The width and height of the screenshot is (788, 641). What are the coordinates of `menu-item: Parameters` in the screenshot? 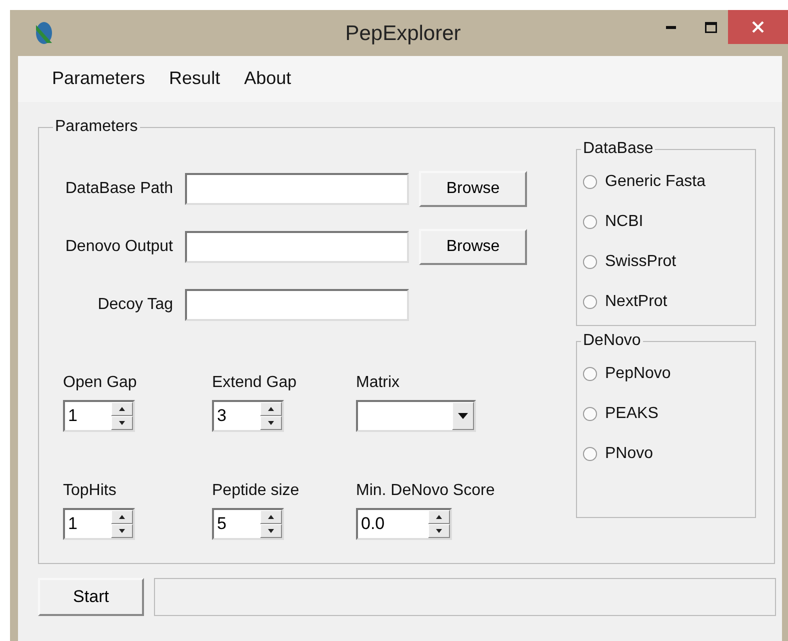 It's located at (99, 85).